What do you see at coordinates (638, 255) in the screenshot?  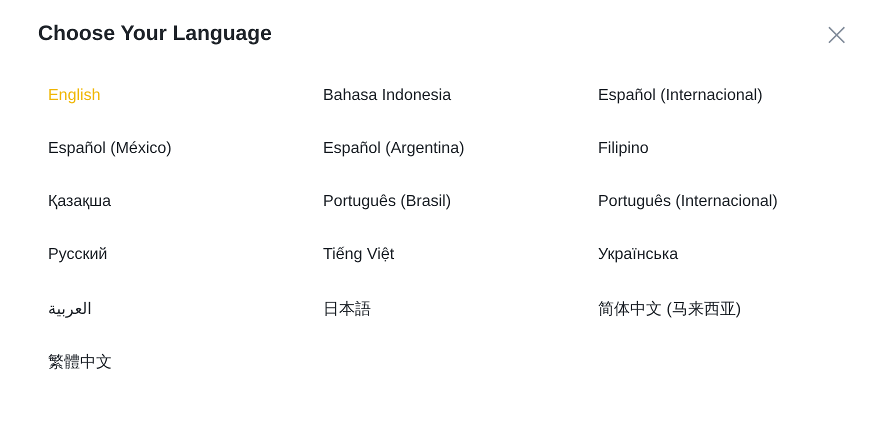 I see `language-option: Українська` at bounding box center [638, 255].